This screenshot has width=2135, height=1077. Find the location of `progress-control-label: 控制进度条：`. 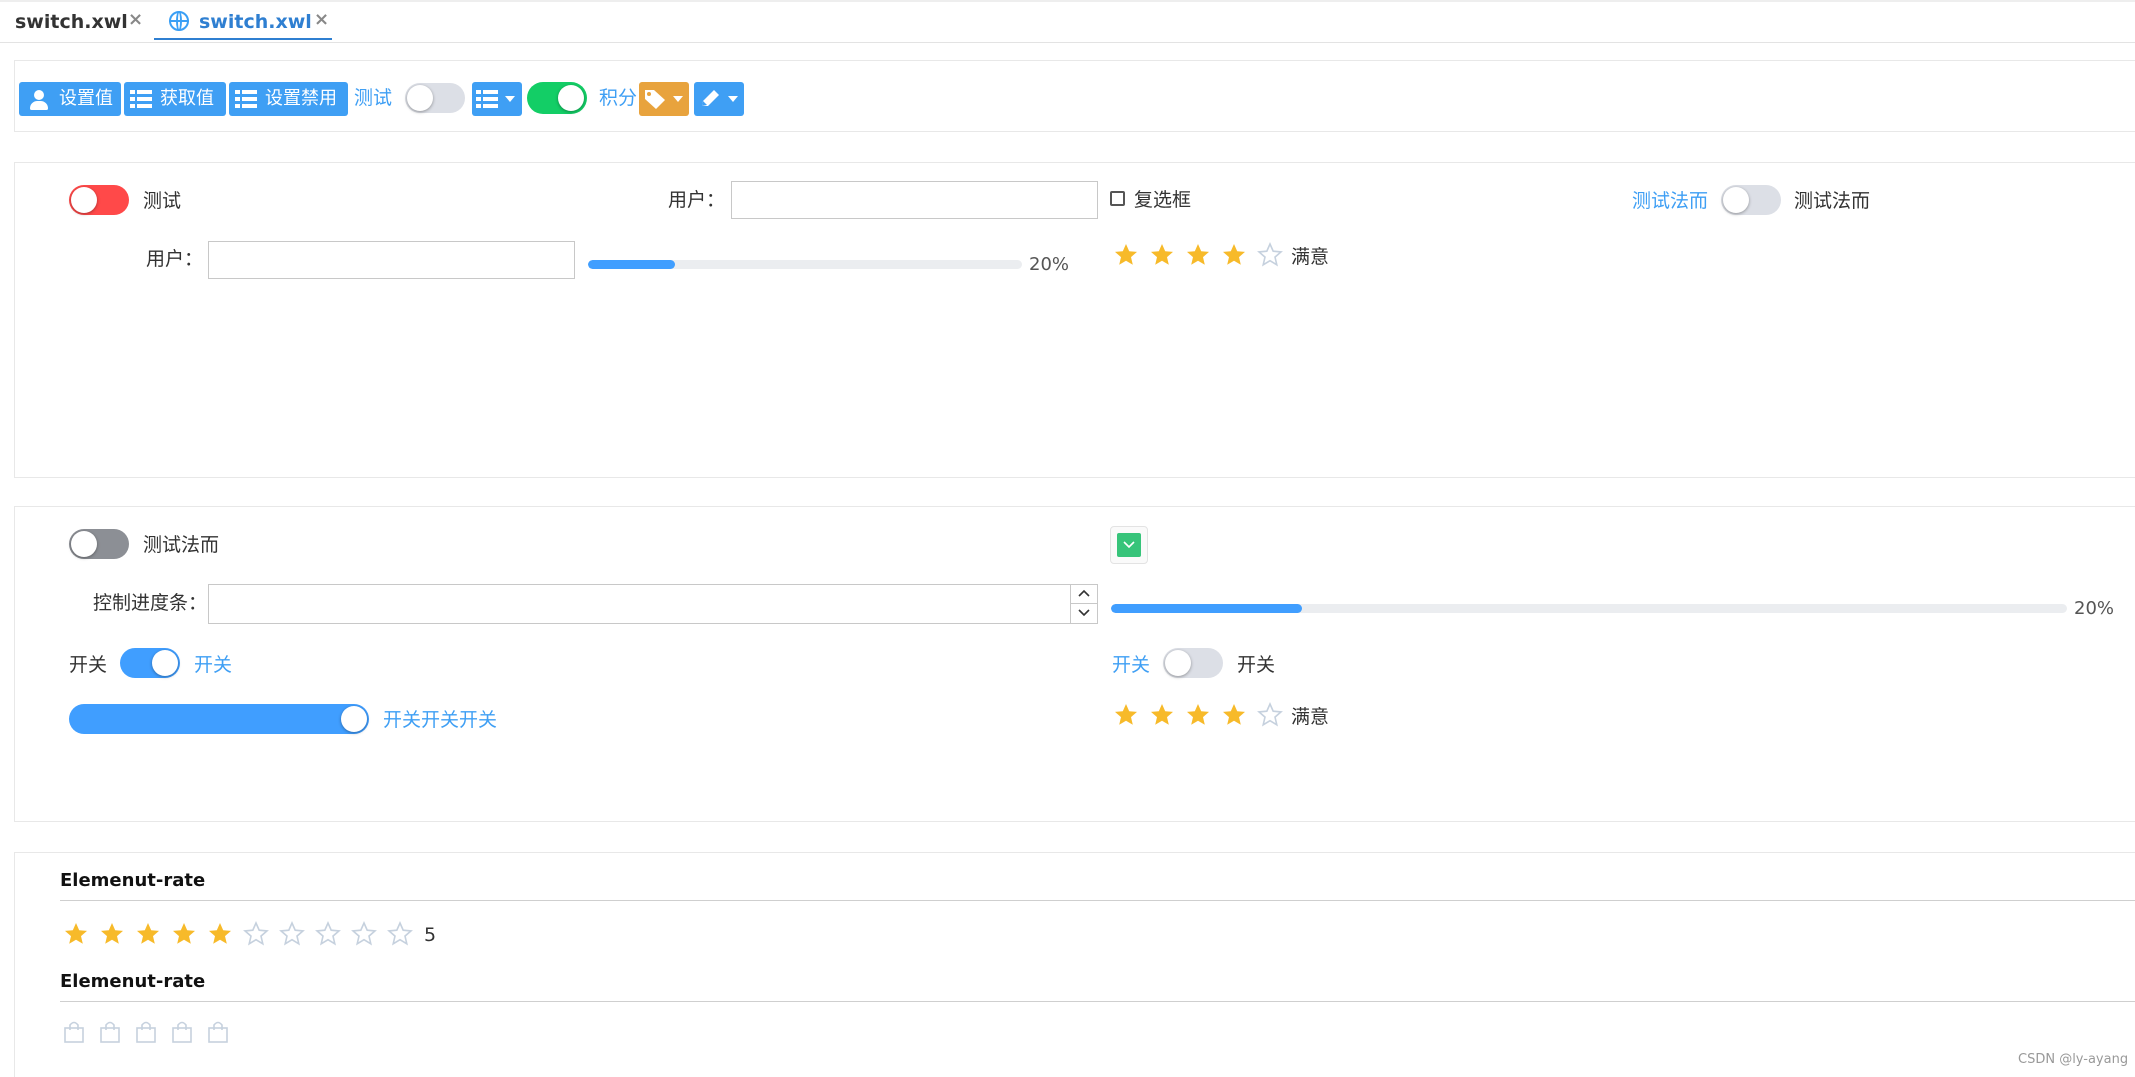

progress-control-label: 控制进度条： is located at coordinates (150, 603).